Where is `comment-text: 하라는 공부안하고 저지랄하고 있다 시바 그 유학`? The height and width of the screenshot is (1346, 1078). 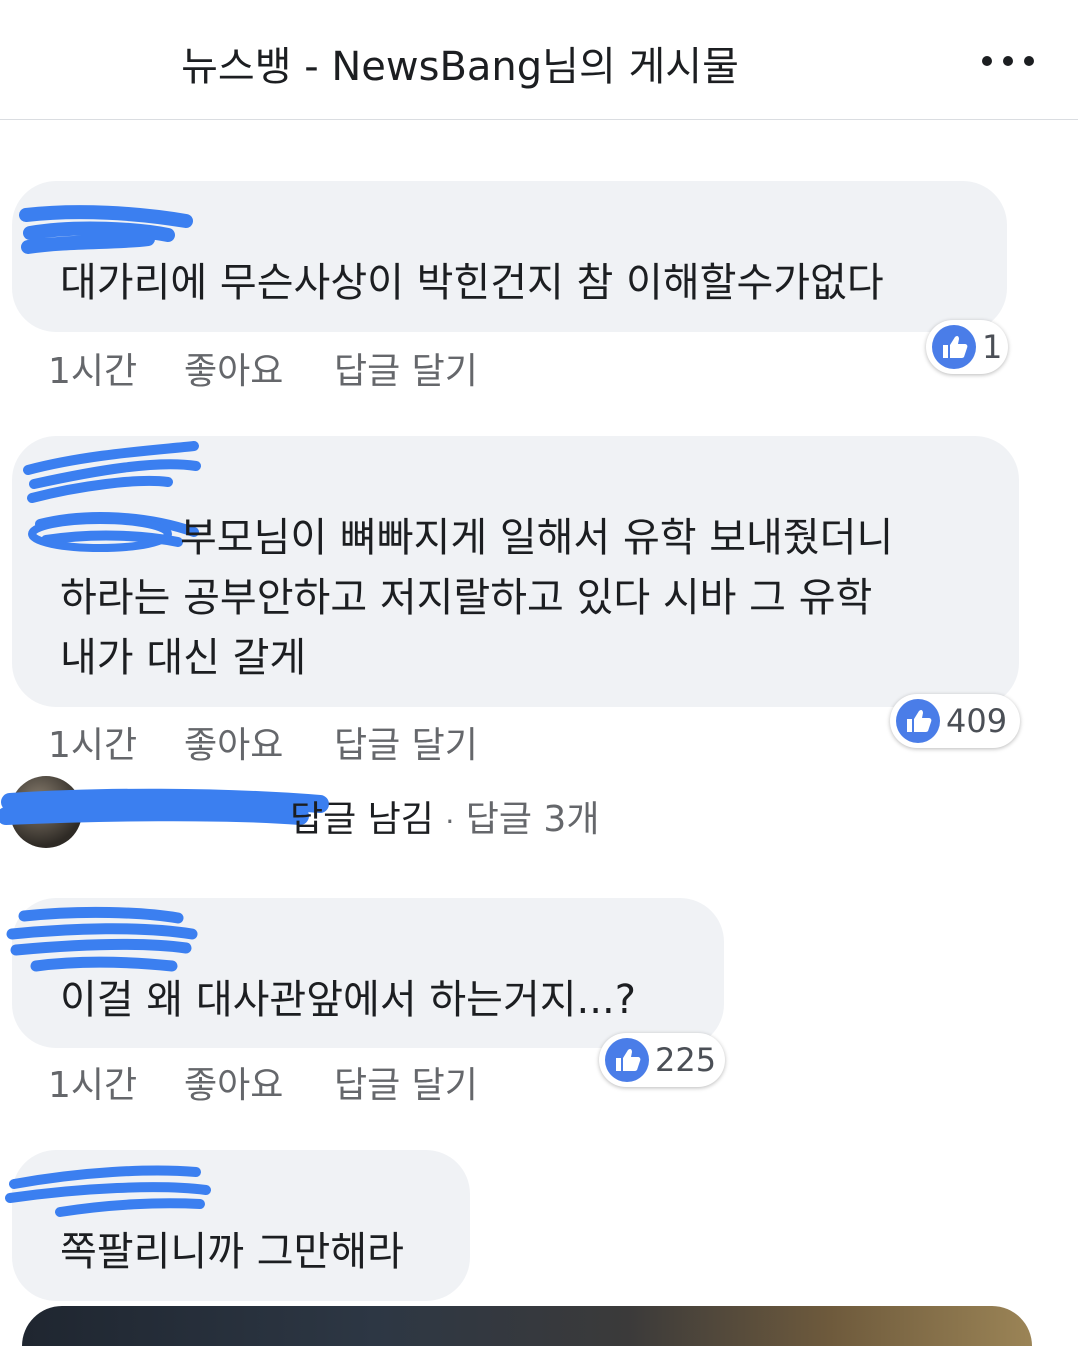
comment-text: 하라는 공부안하고 저지랄하고 있다 시바 그 유학 is located at coordinates (466, 598).